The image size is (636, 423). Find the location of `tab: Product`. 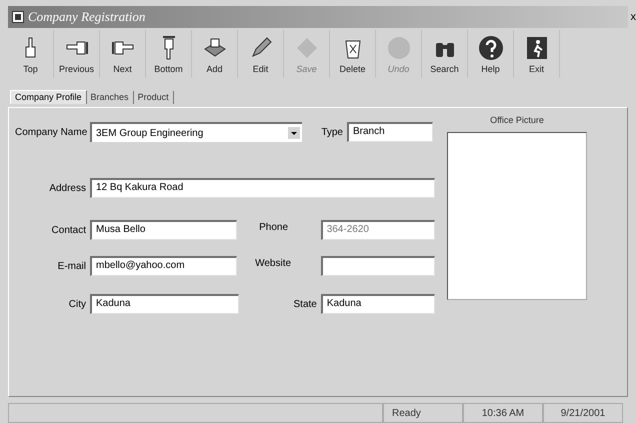

tab: Product is located at coordinates (154, 97).